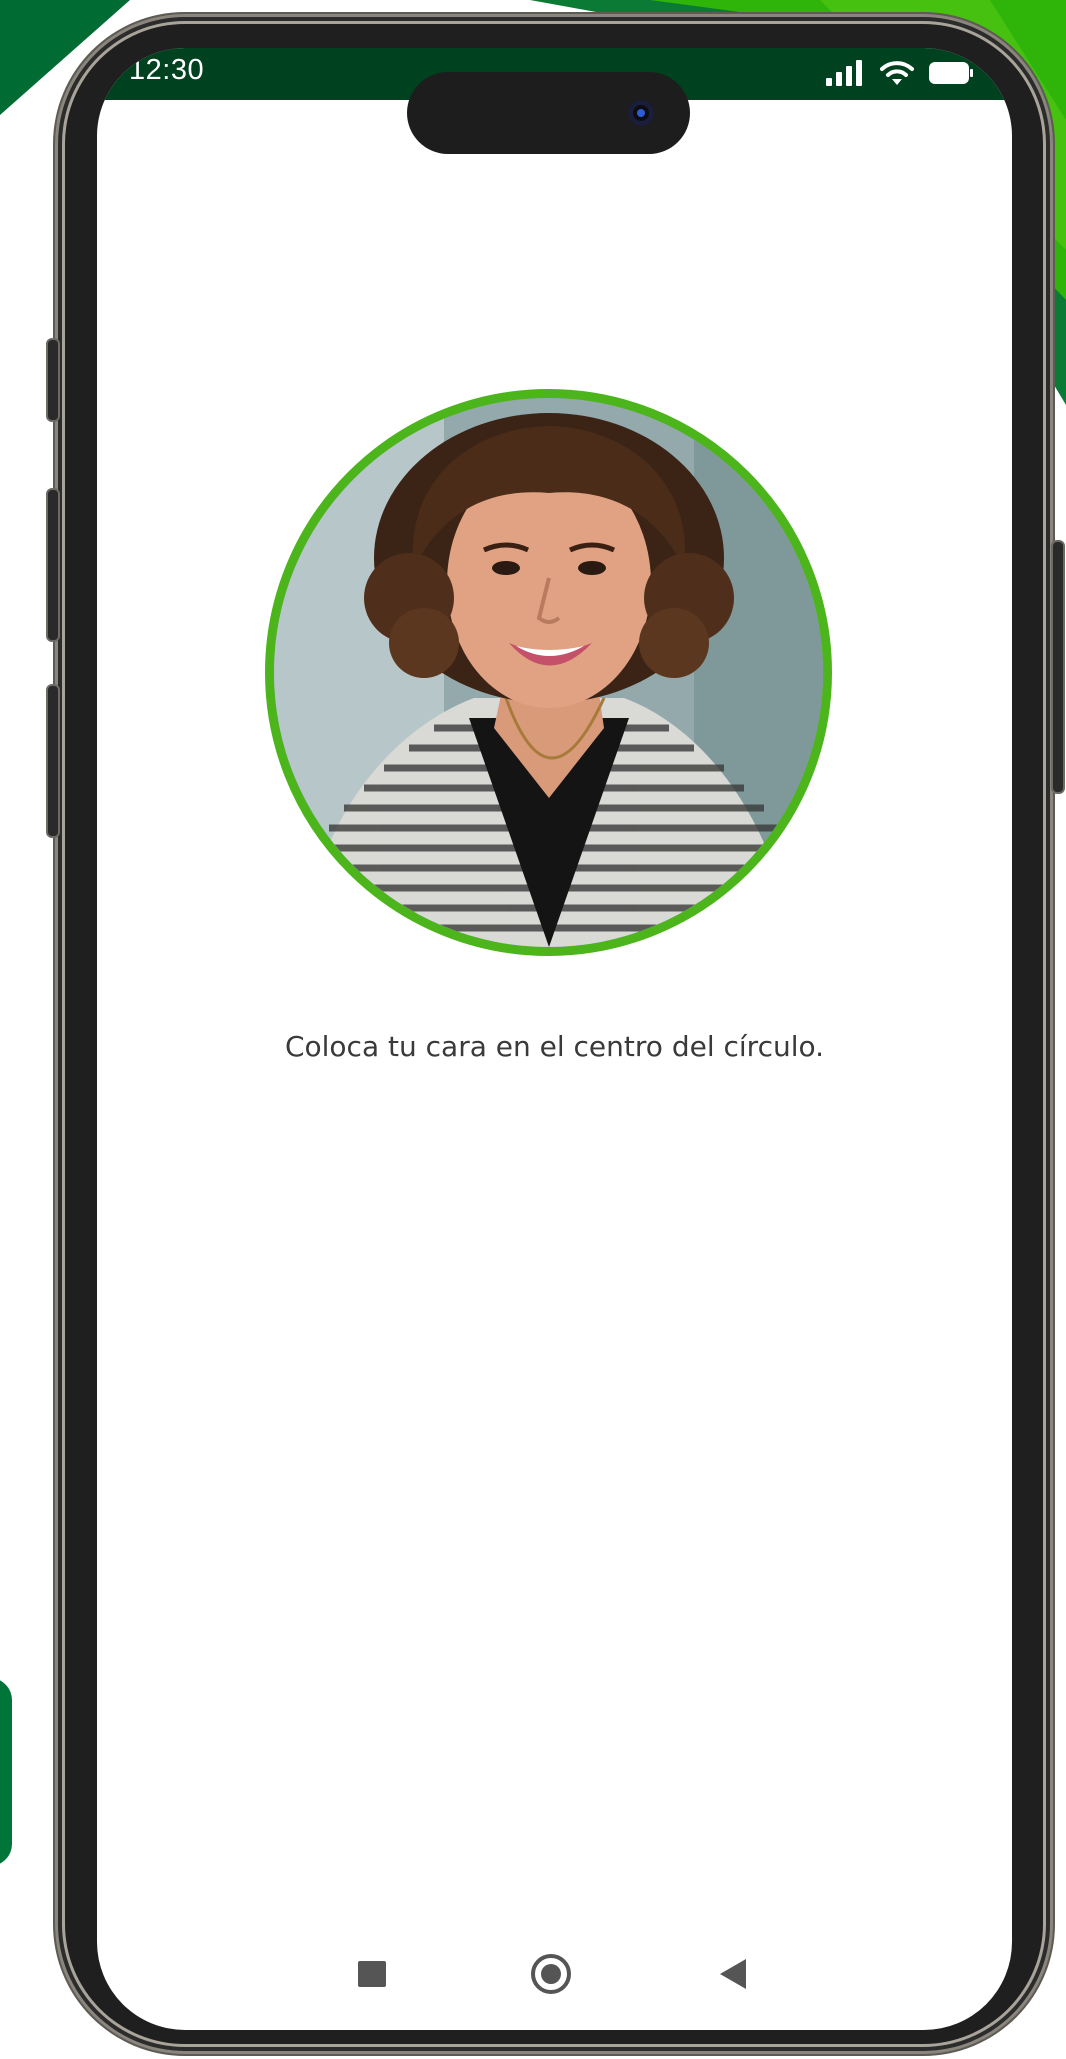 The width and height of the screenshot is (1066, 2059). Describe the element at coordinates (53, 761) in the screenshot. I see `phone-volume-down-button` at that location.